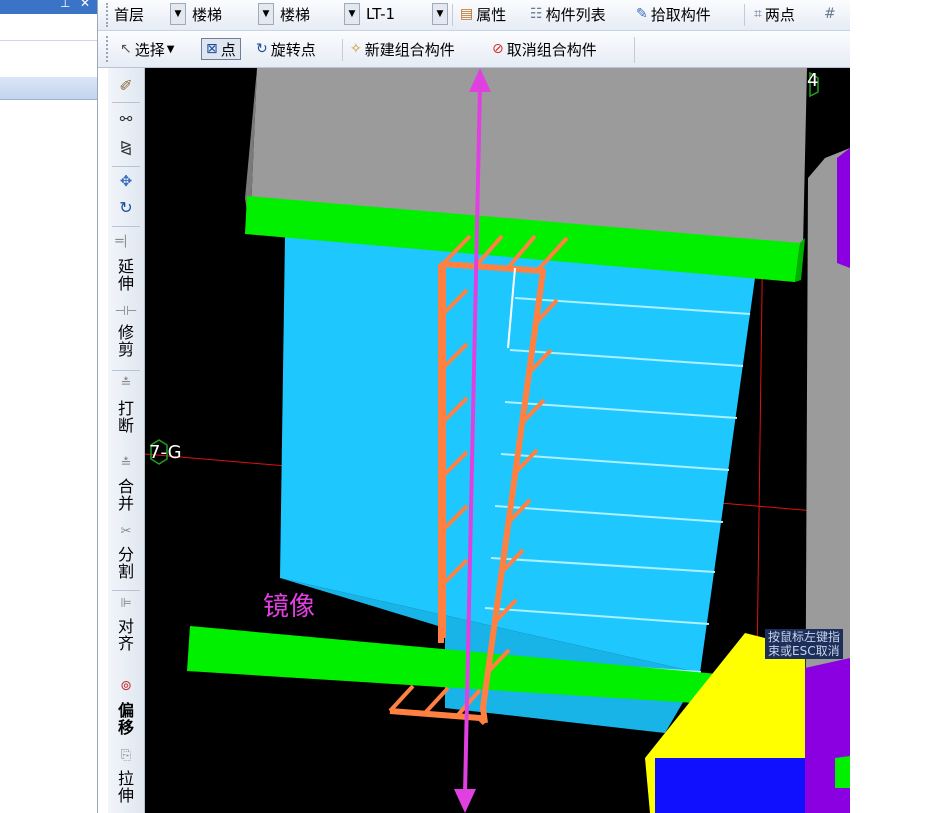 The image size is (928, 813). I want to click on component-list-button: ☷ 构件列表, so click(568, 14).